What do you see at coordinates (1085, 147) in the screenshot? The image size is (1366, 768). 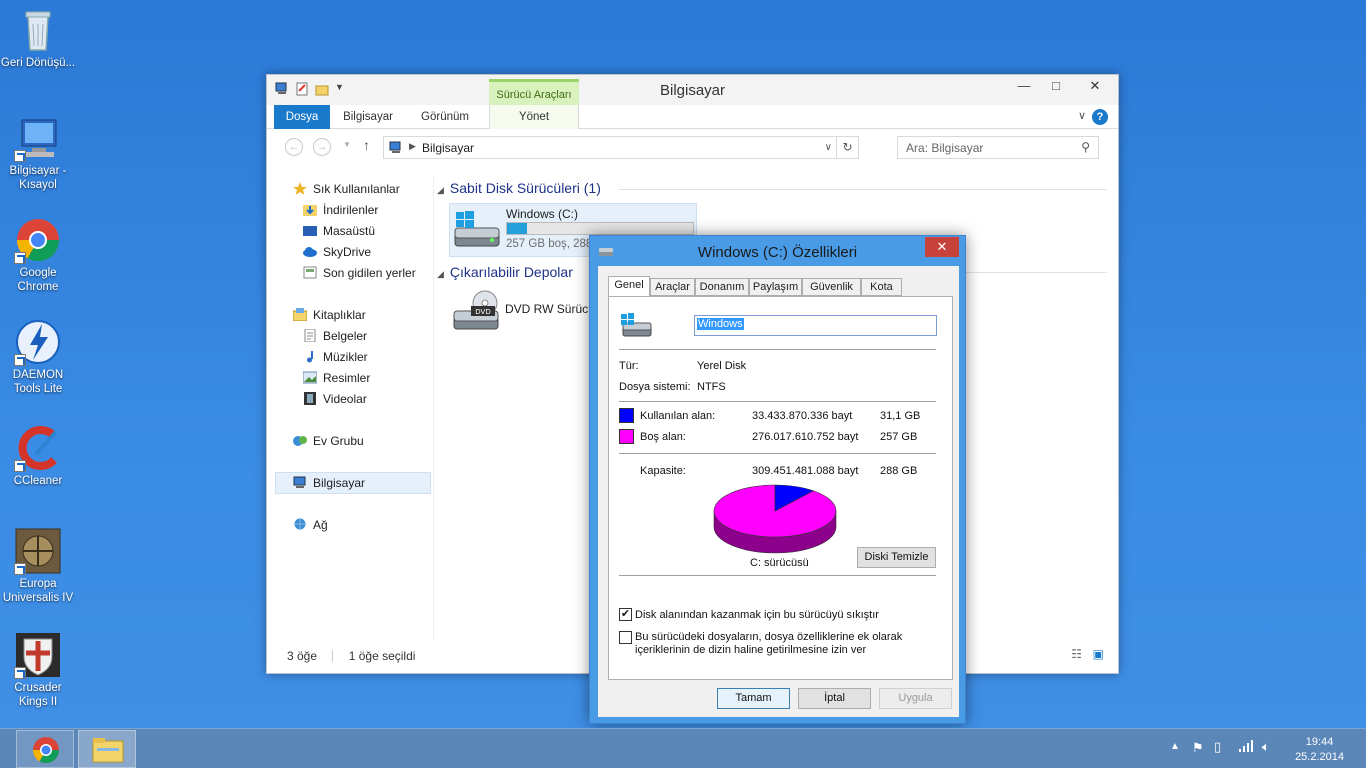 I see `search-icon: ⚲` at bounding box center [1085, 147].